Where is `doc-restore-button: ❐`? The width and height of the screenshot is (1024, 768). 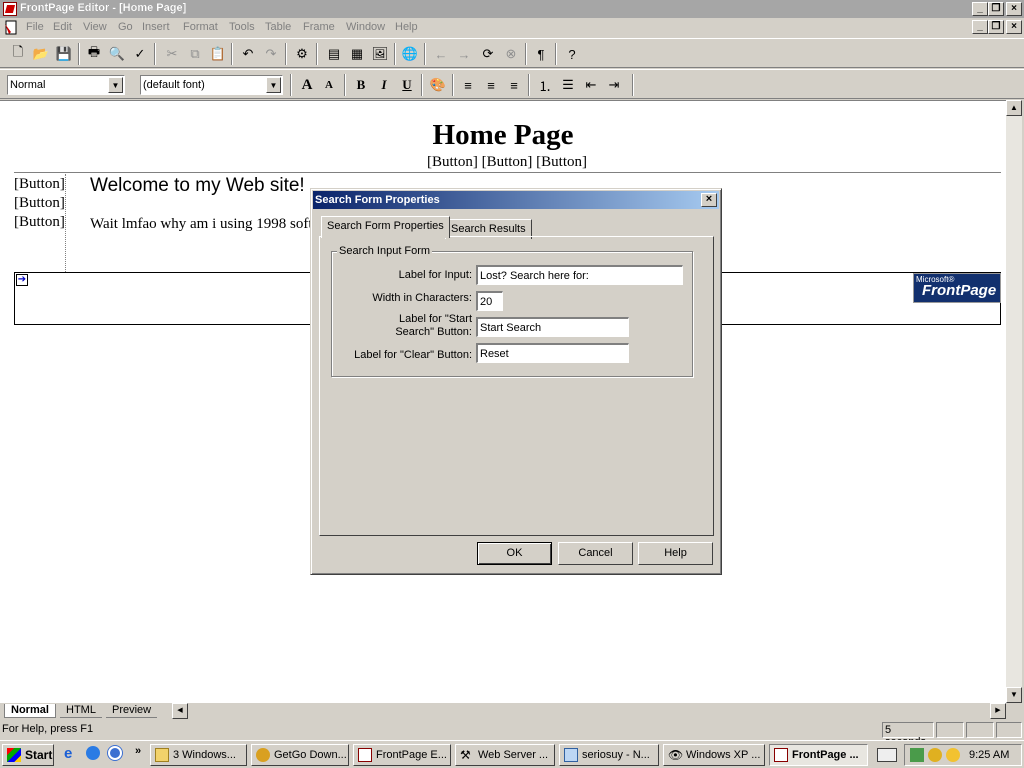 doc-restore-button: ❐ is located at coordinates (996, 27).